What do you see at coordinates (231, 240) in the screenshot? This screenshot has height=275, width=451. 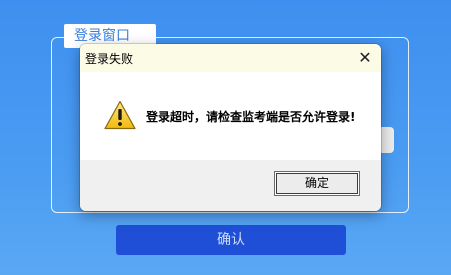 I see `confirm-button: 确认` at bounding box center [231, 240].